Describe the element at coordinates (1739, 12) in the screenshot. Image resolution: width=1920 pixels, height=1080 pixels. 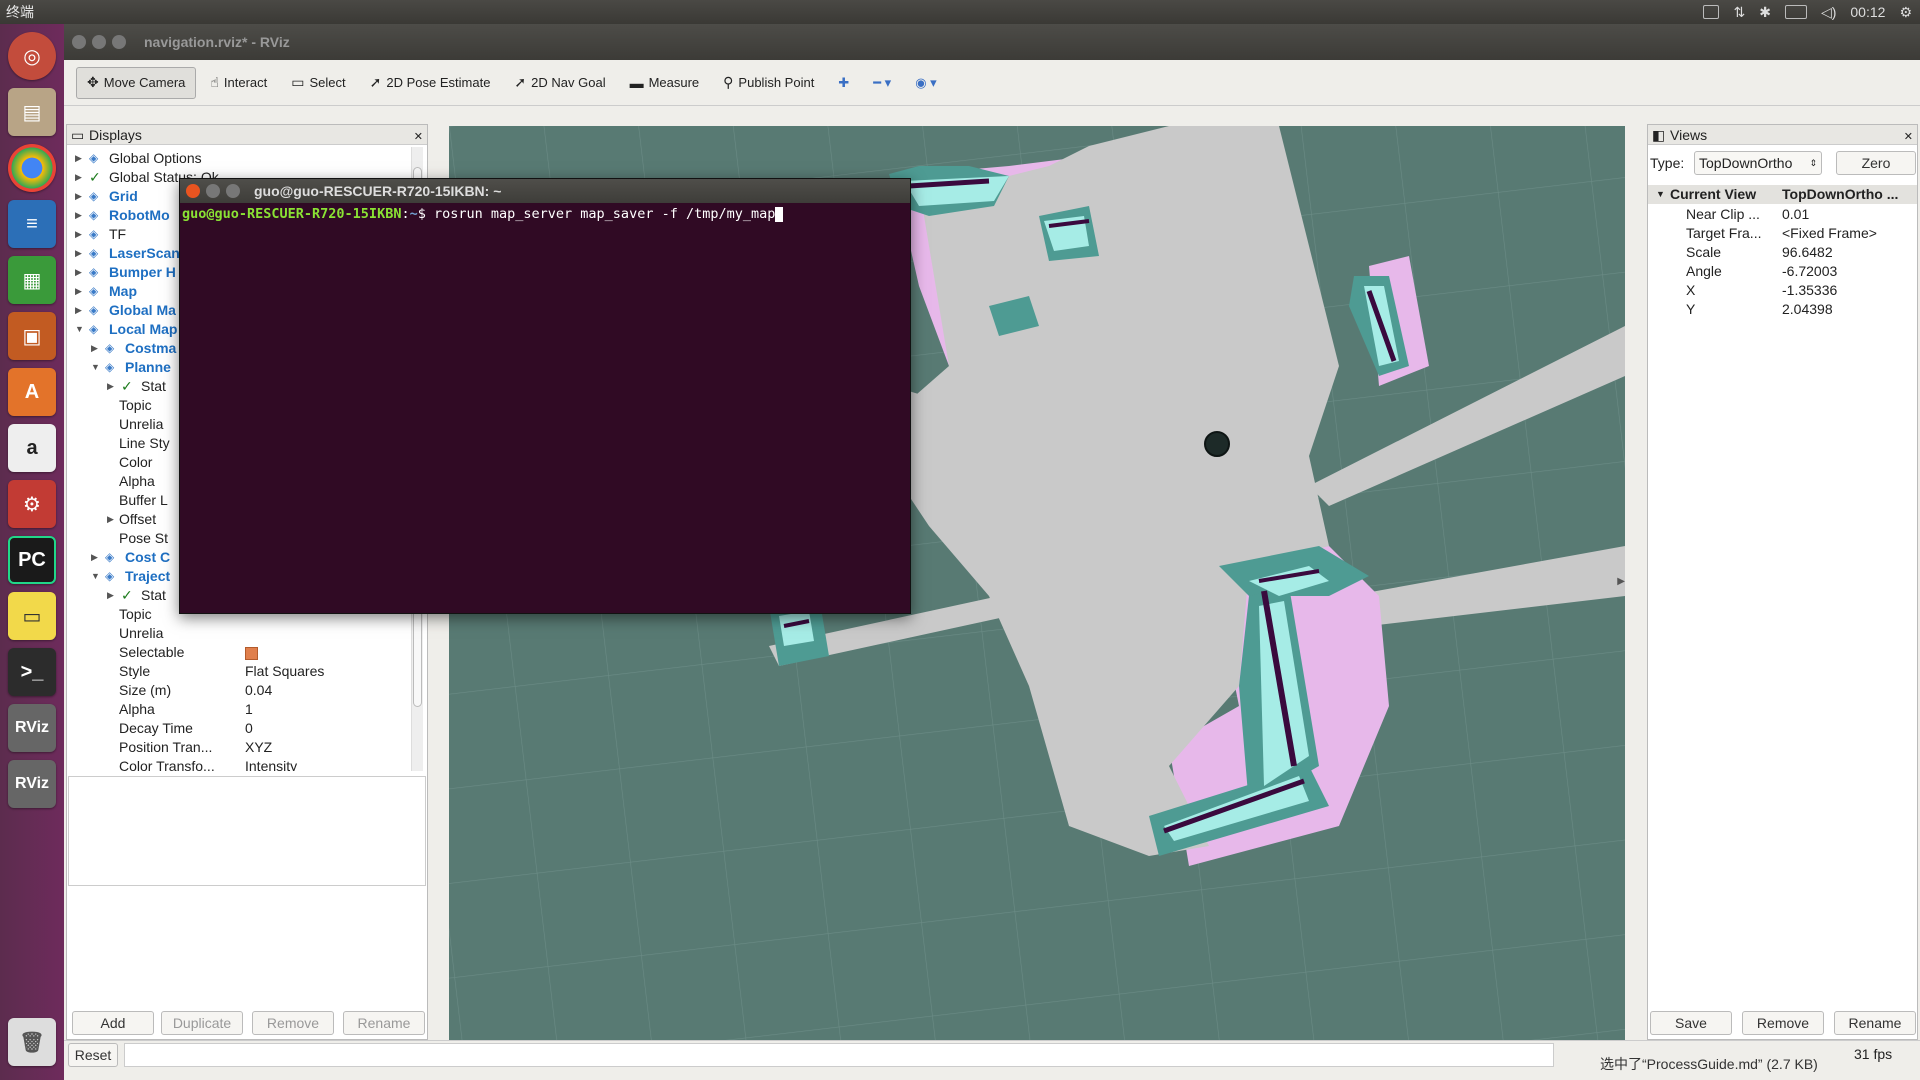
I see `network-arrows-icon: ⇅` at that location.